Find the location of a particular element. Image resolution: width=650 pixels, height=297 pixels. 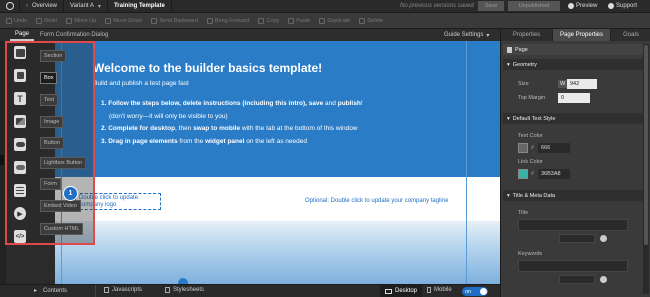

desktop-tab: Desktop is located at coordinates (401, 291).